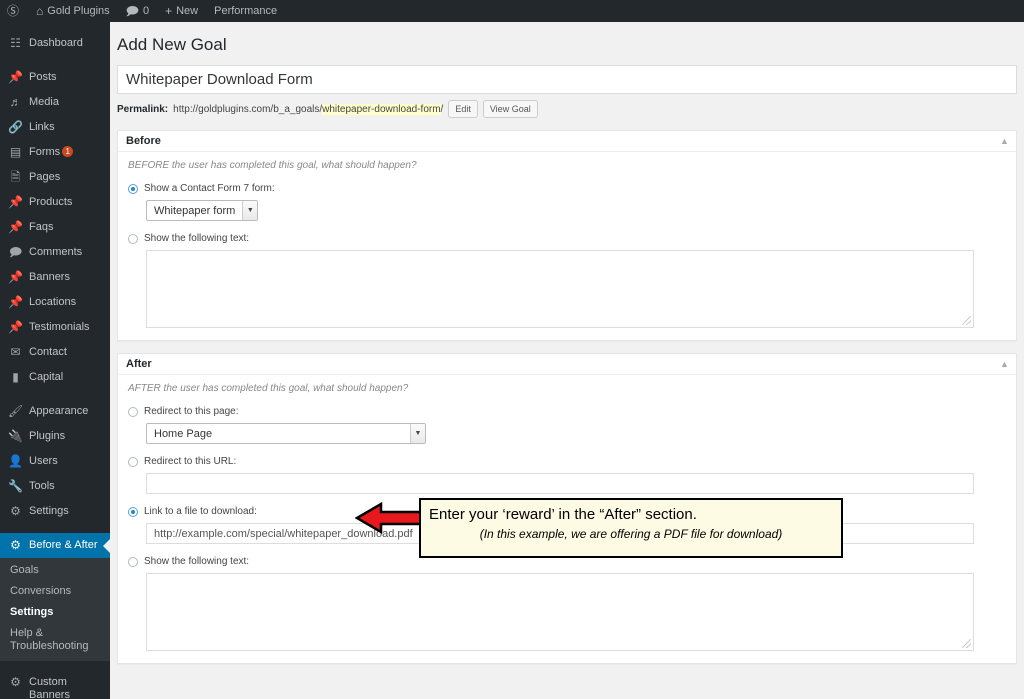 Image resolution: width=1024 pixels, height=699 pixels. I want to click on redirect-page-select: Home Page ▼, so click(286, 433).